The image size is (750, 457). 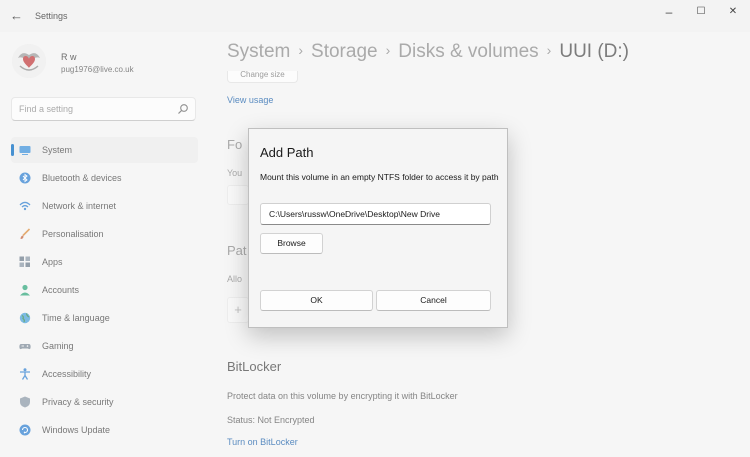 I want to click on dialog-title: Add Path, so click(x=287, y=152).